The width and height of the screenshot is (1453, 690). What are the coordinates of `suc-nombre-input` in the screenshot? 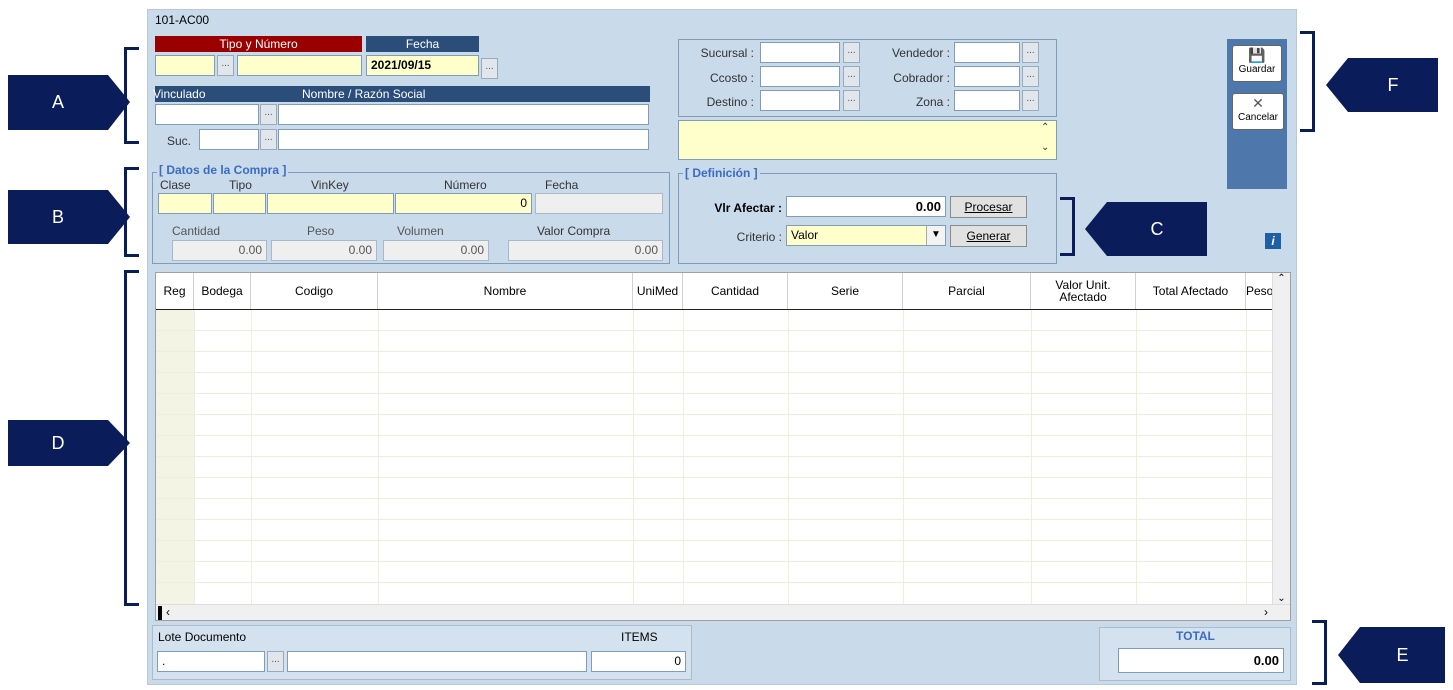 It's located at (463, 139).